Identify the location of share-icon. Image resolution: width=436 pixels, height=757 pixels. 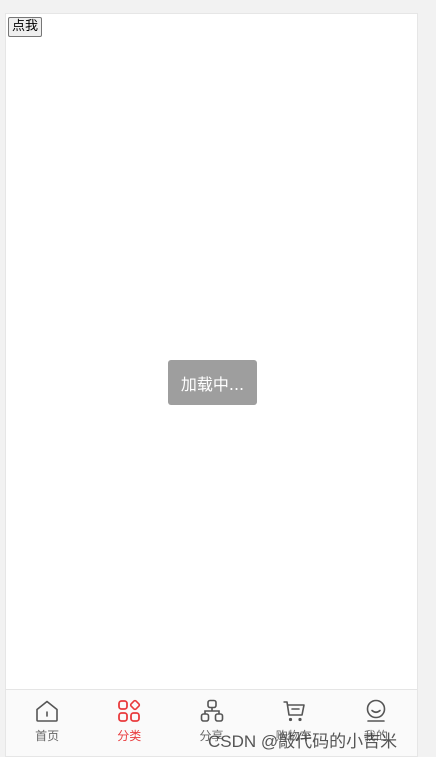
(211, 710).